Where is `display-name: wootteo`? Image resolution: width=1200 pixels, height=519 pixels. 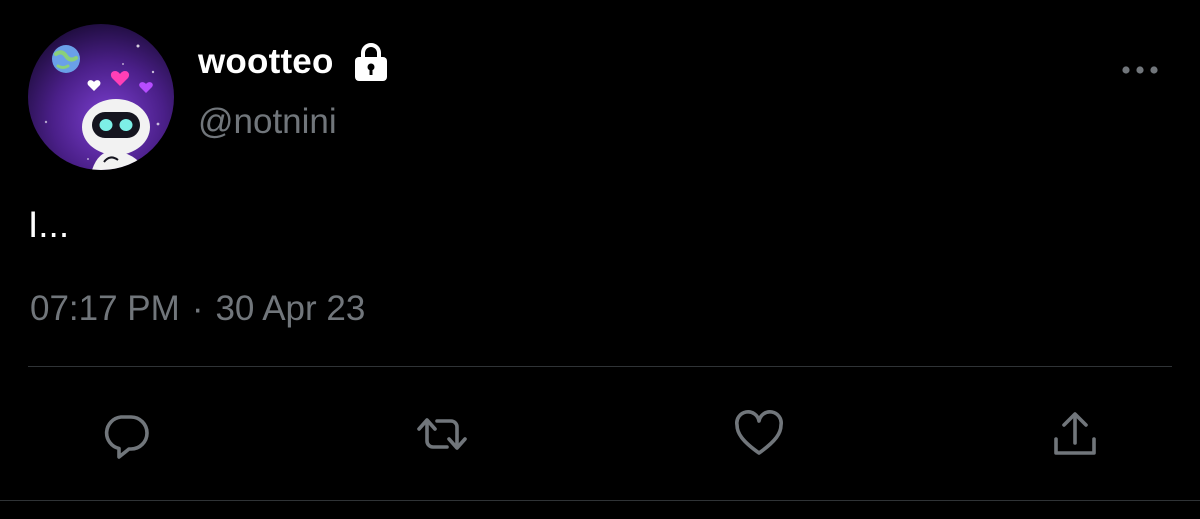 display-name: wootteo is located at coordinates (266, 62).